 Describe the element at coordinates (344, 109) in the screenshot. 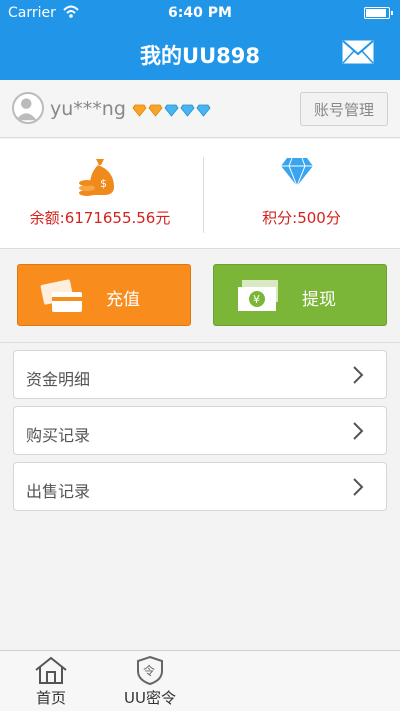

I see `account-manage-button: 账号管理` at that location.